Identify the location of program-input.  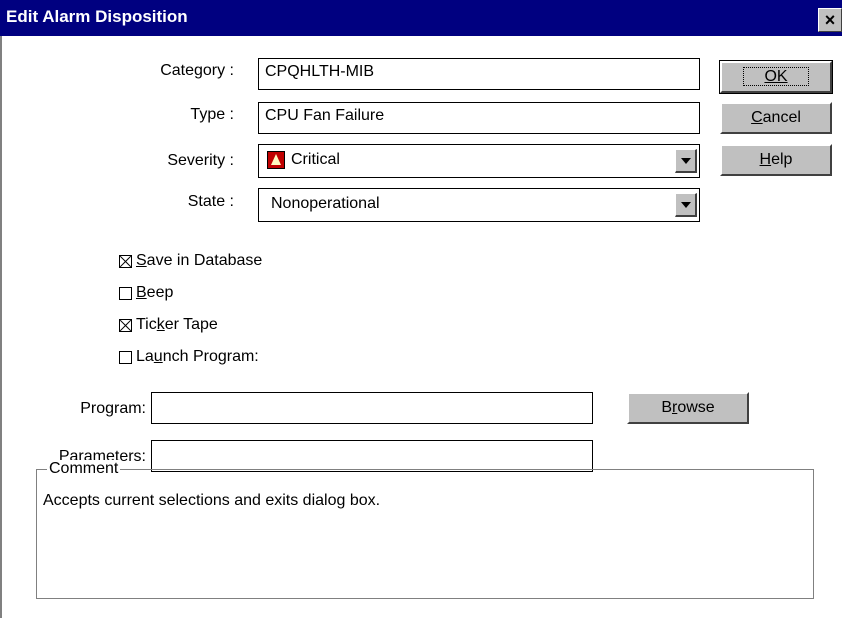
(372, 408).